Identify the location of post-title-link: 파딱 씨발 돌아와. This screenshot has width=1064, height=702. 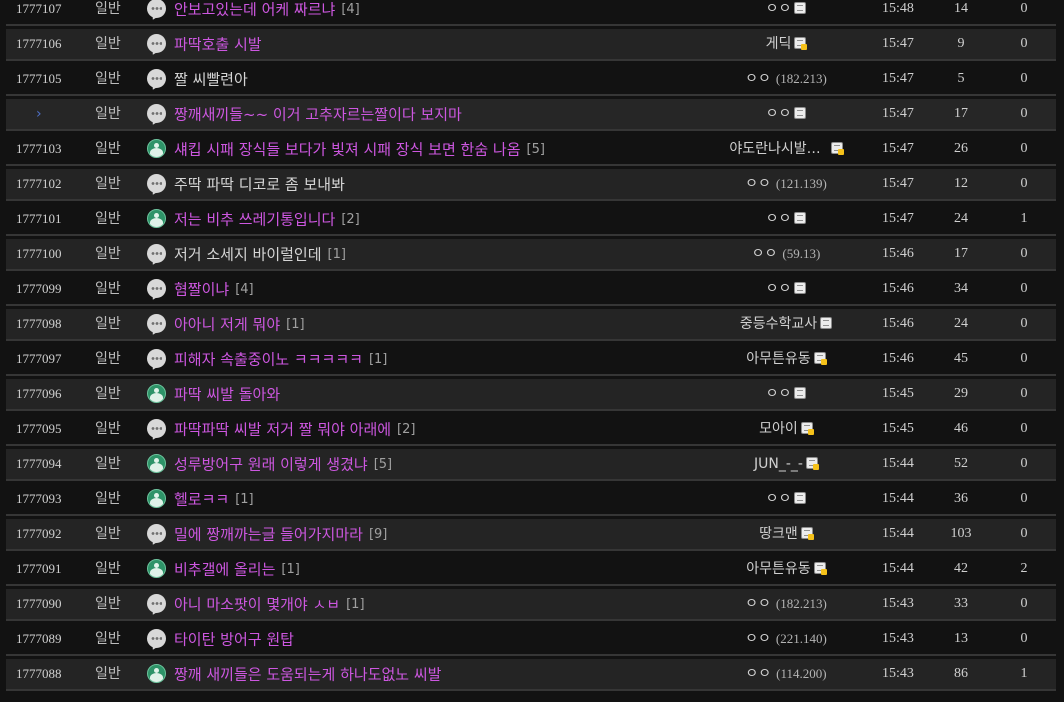
(227, 395).